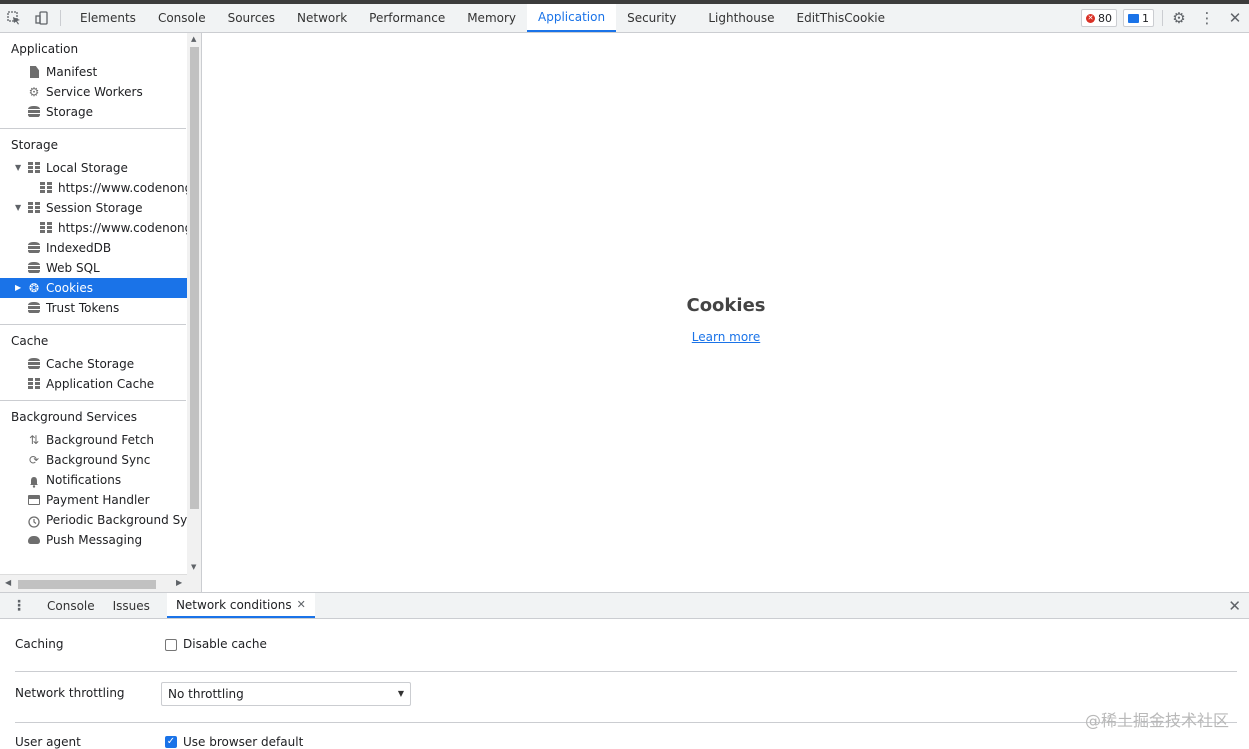 This screenshot has width=1249, height=749. I want to click on tab-memory: Memory, so click(491, 18).